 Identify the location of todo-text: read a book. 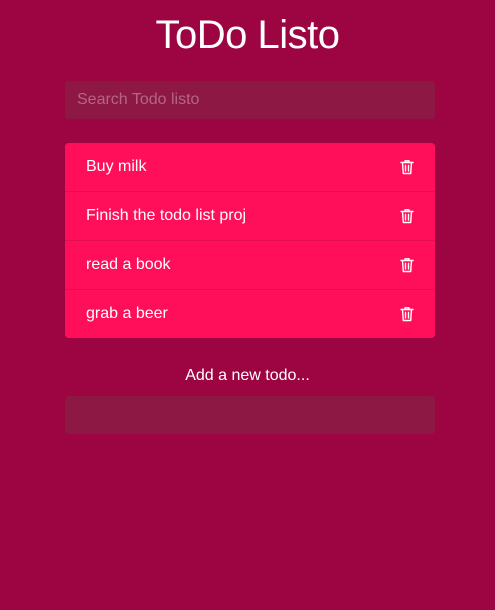
(128, 264).